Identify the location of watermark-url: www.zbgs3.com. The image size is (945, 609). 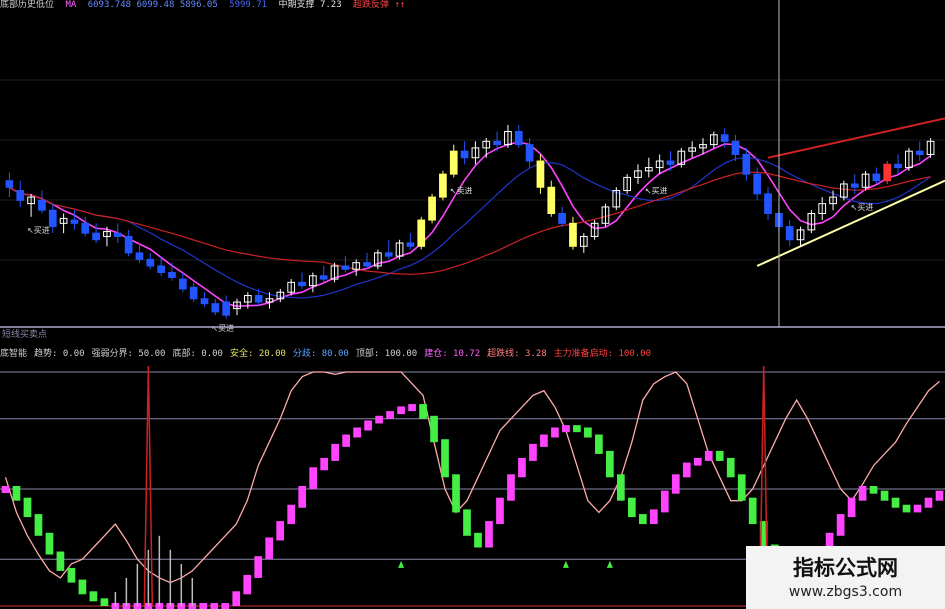
(845, 592).